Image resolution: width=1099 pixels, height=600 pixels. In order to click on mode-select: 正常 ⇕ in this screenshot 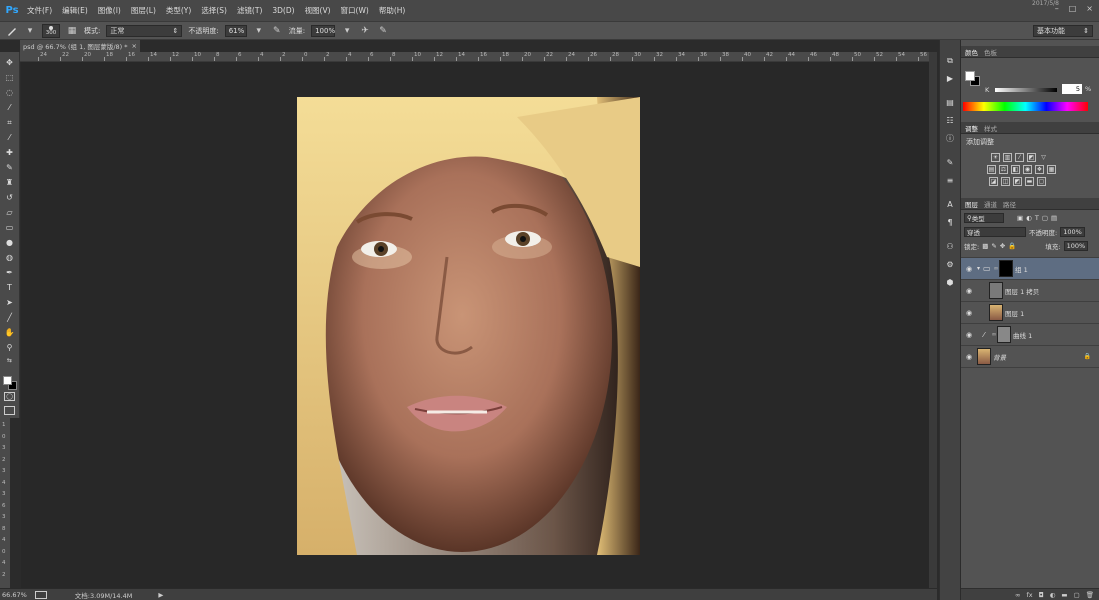, I will do `click(144, 30)`.